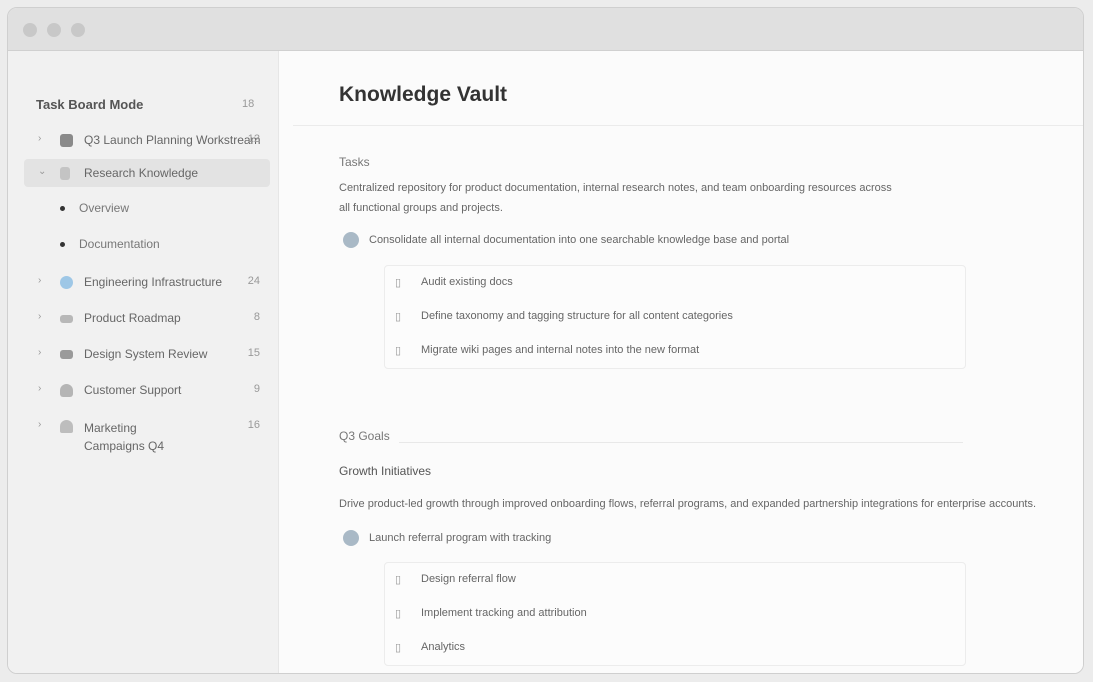  Describe the element at coordinates (681, 442) in the screenshot. I see `section-divider` at that location.